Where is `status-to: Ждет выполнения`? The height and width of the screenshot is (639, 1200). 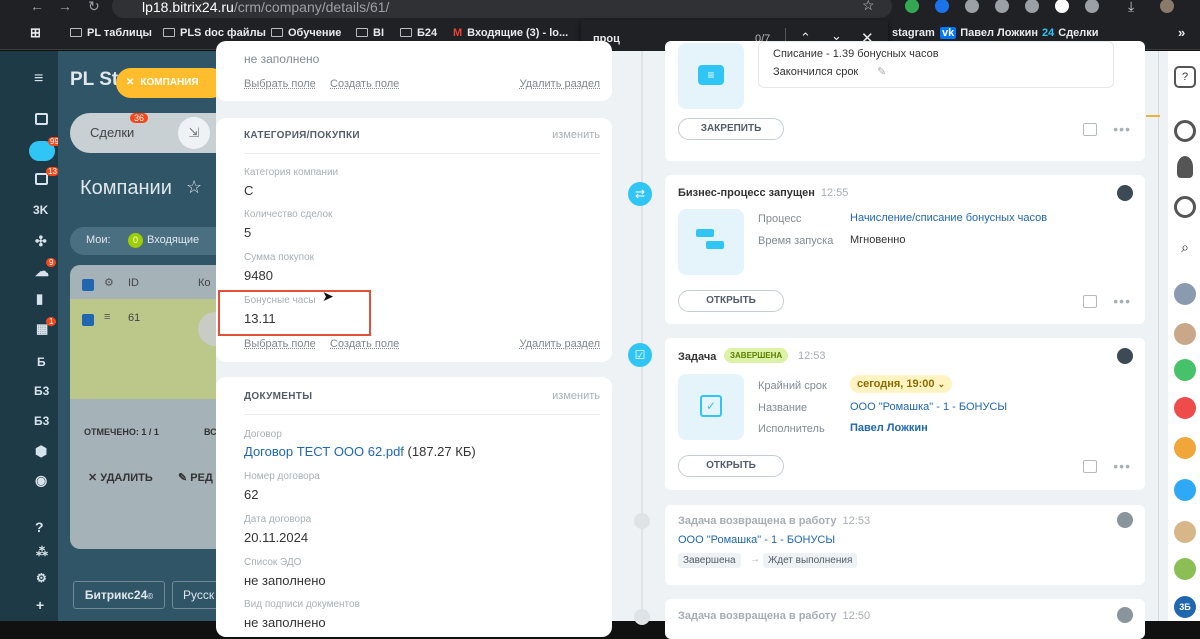
status-to: Ждет выполнения is located at coordinates (810, 560).